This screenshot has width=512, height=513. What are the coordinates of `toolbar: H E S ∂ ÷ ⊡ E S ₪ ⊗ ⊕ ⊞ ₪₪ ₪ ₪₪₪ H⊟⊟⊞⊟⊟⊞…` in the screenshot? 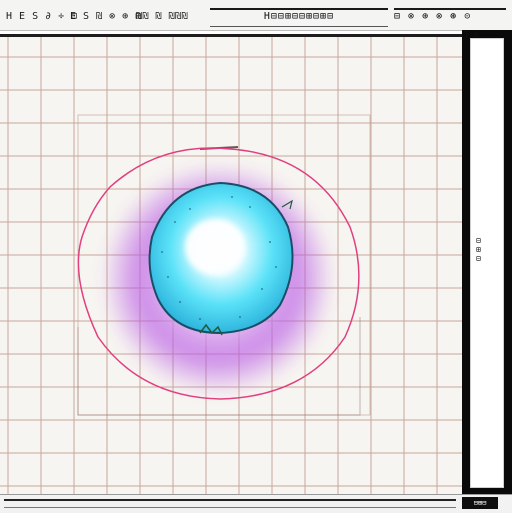 It's located at (256, 15).